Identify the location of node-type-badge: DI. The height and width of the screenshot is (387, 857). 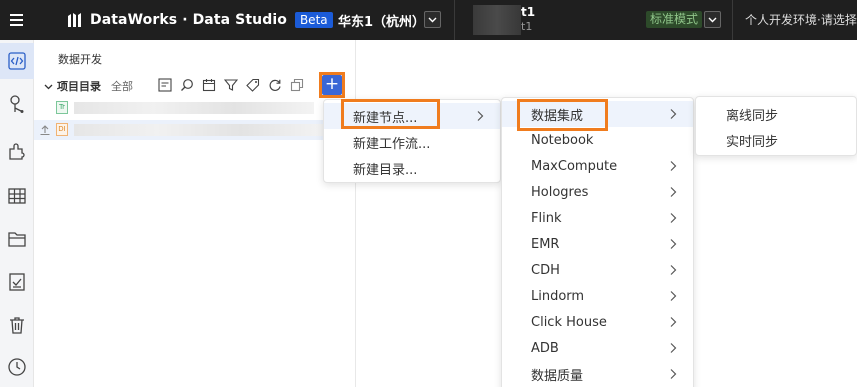
(62, 129).